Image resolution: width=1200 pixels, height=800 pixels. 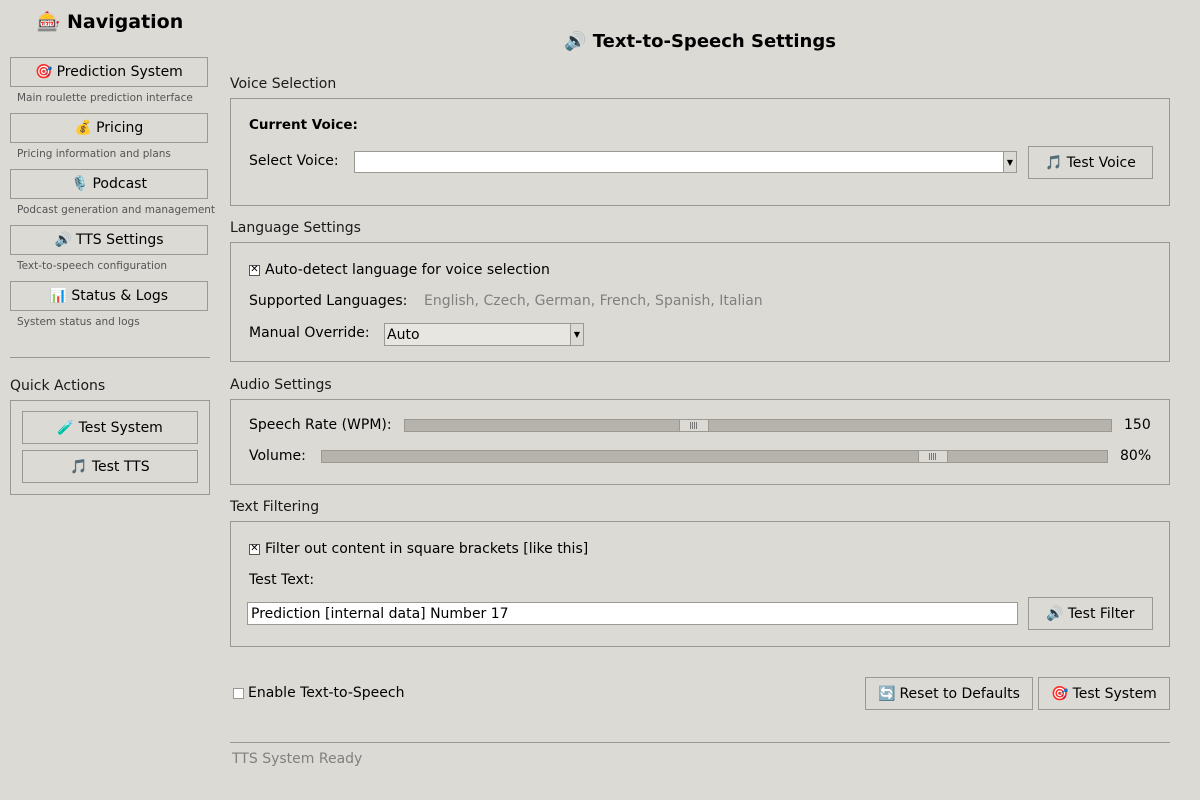 I want to click on speech-rate-slider-handle, so click(x=694, y=425).